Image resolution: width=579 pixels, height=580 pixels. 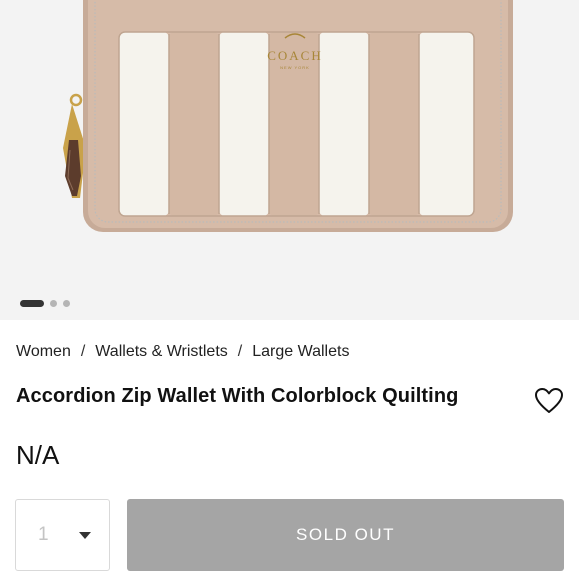 What do you see at coordinates (345, 535) in the screenshot?
I see `sold-out-button: SOLD OUT` at bounding box center [345, 535].